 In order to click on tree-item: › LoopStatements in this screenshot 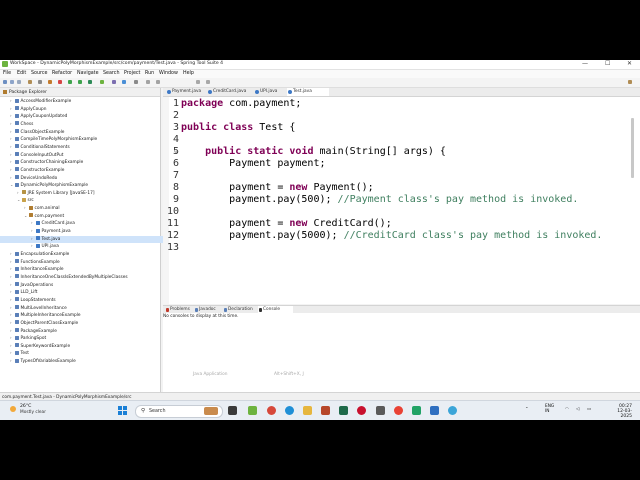, I will do `click(85, 300)`.